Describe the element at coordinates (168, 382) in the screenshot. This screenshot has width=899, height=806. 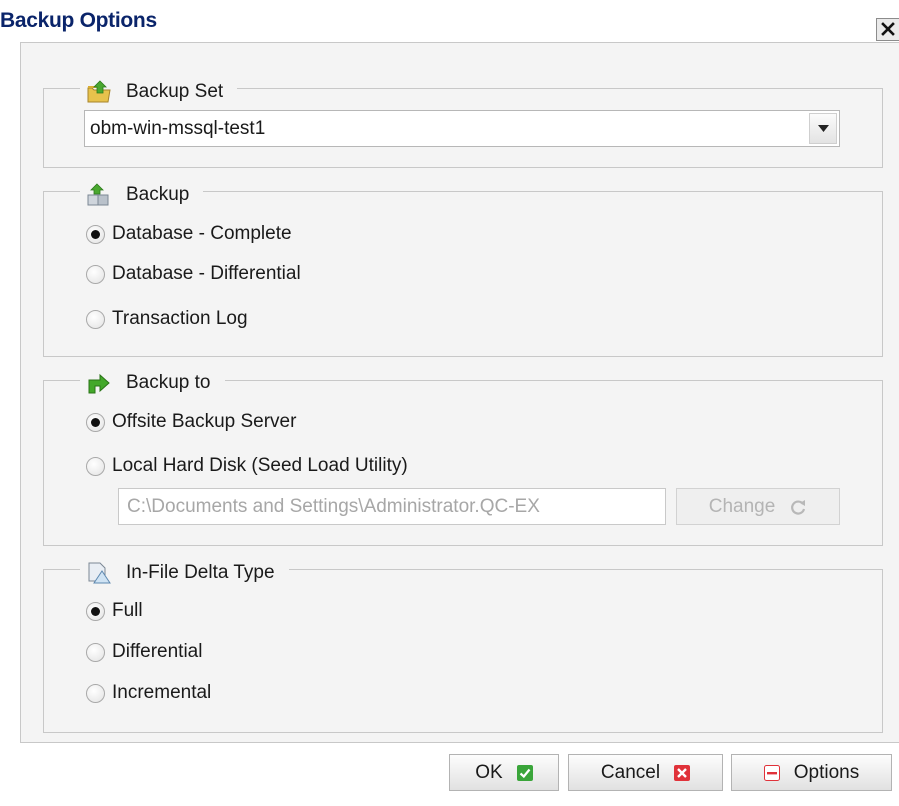
I see `backup-to-title: Backup to` at that location.